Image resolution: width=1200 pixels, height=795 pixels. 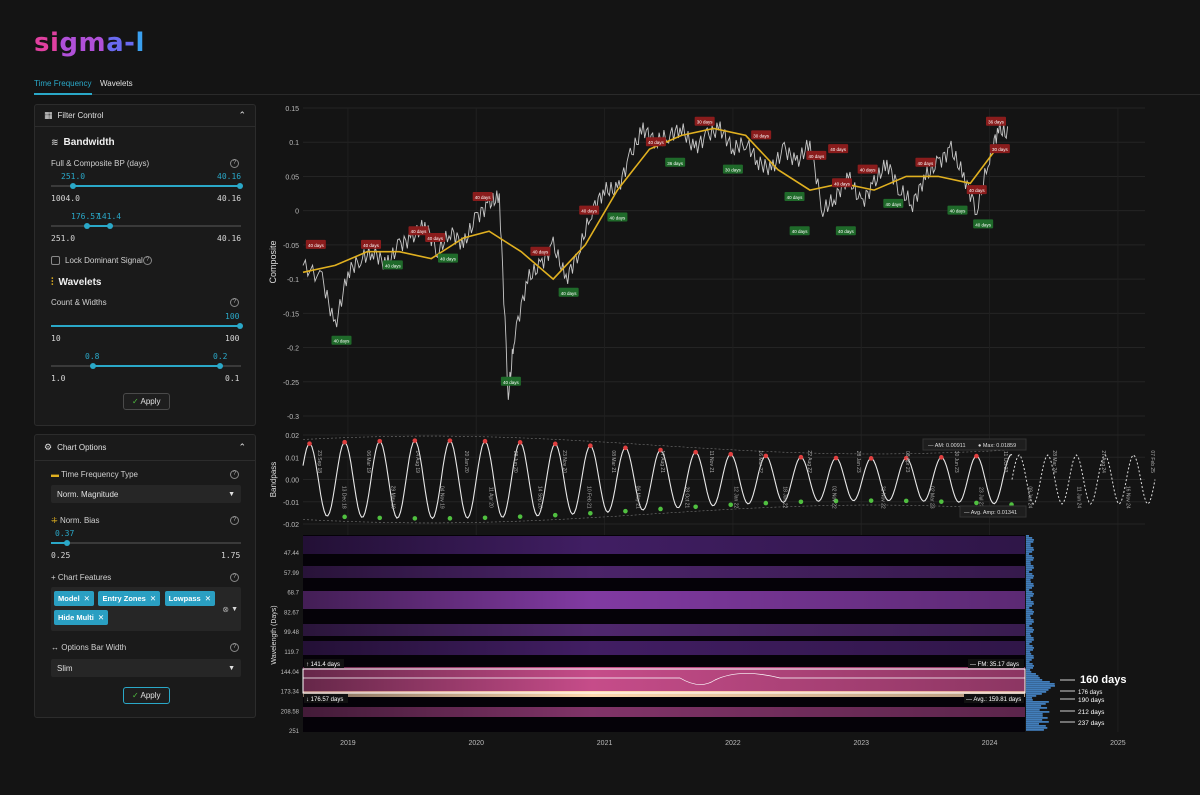 What do you see at coordinates (231, 555) in the screenshot?
I see `bias-max: 1.75` at bounding box center [231, 555].